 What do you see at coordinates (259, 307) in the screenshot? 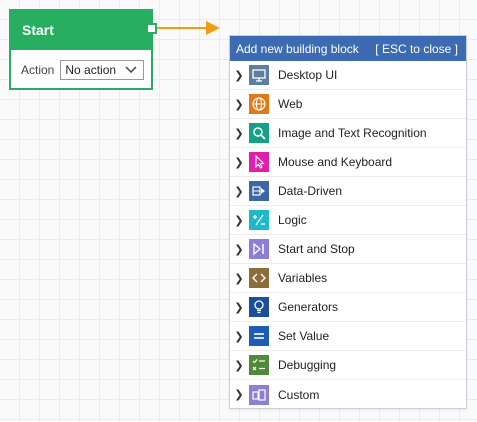
I see `lightbulb-icon` at bounding box center [259, 307].